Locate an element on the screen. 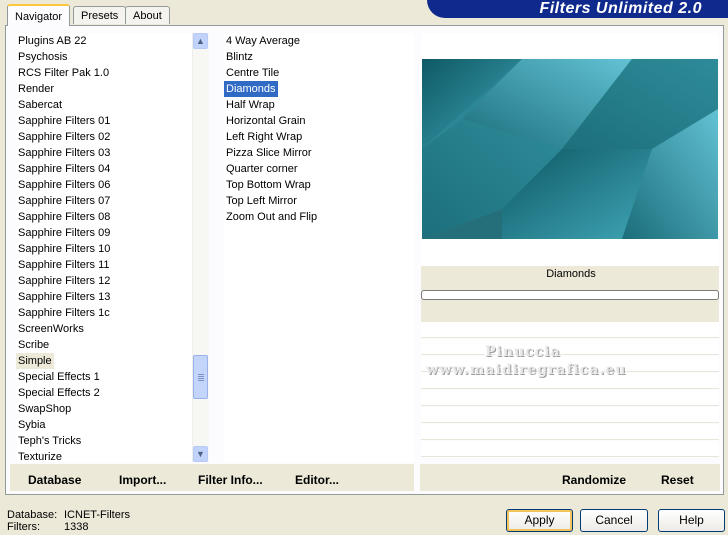  reset-button: Reset is located at coordinates (677, 480).